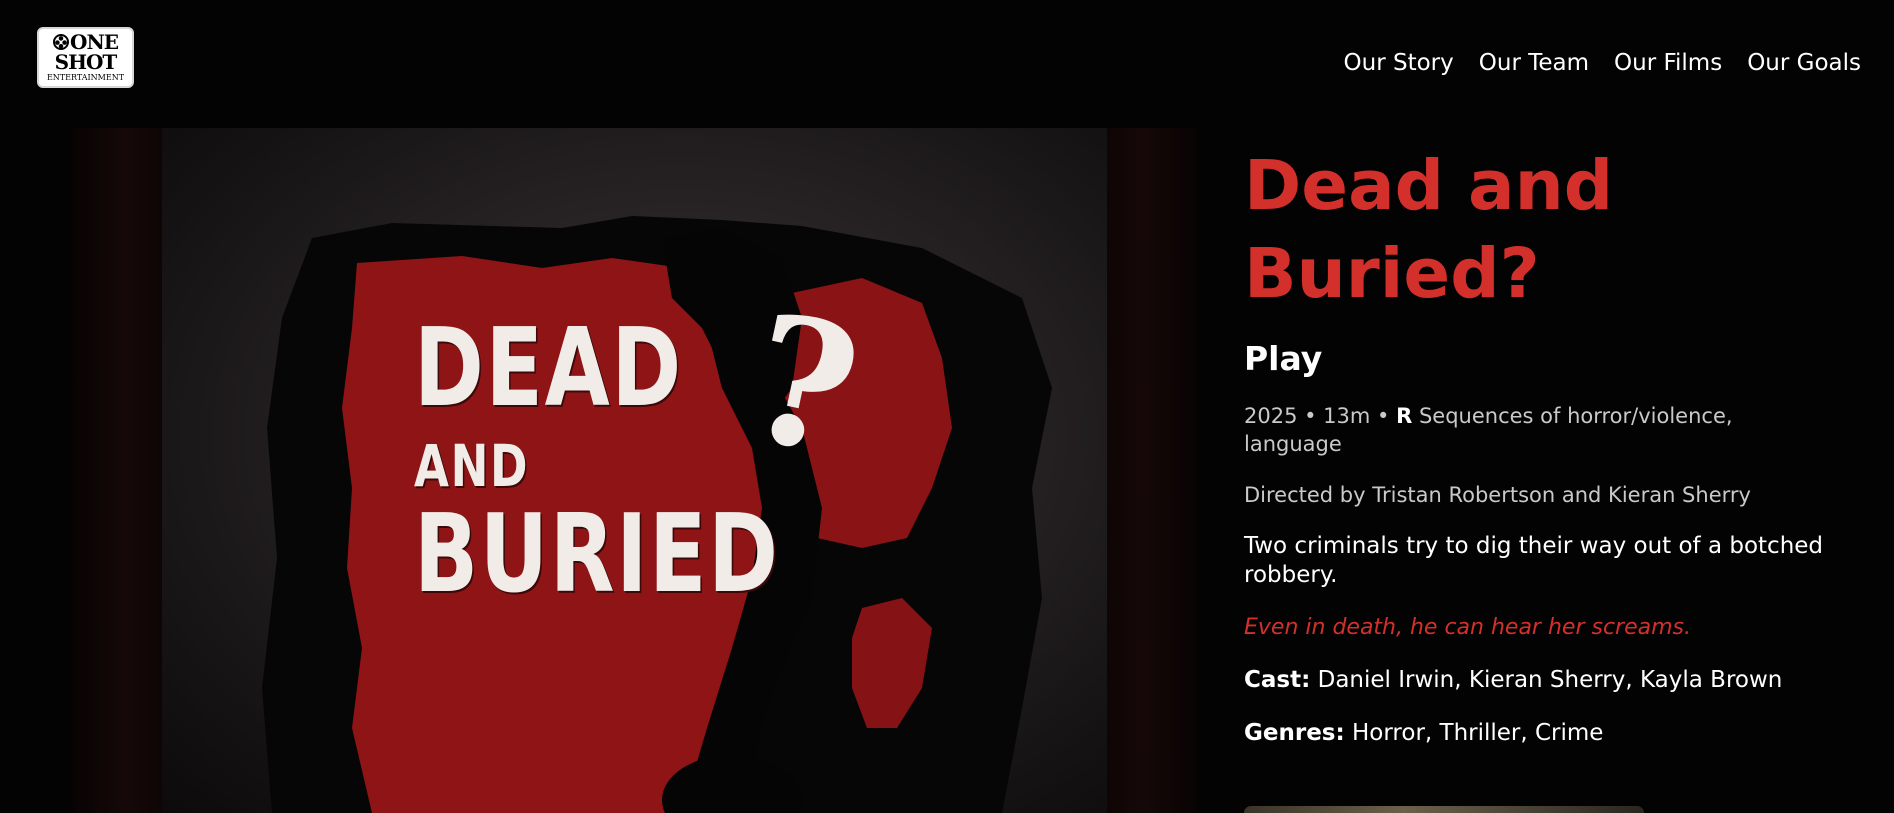  Describe the element at coordinates (1294, 733) in the screenshot. I see `genres-label: Genres:` at that location.